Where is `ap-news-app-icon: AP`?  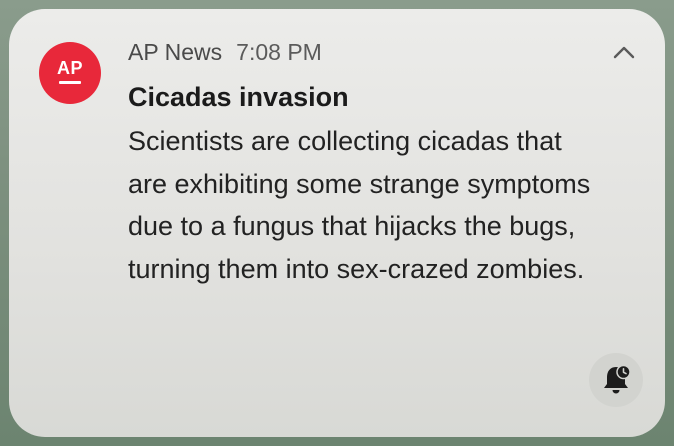
ap-news-app-icon: AP is located at coordinates (70, 73).